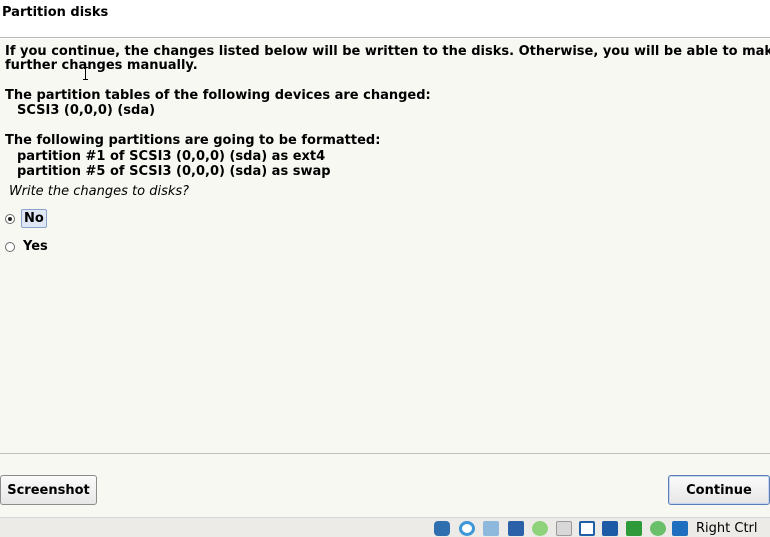 This screenshot has height=537, width=770. Describe the element at coordinates (85, 73) in the screenshot. I see `text-cursor-icon` at that location.